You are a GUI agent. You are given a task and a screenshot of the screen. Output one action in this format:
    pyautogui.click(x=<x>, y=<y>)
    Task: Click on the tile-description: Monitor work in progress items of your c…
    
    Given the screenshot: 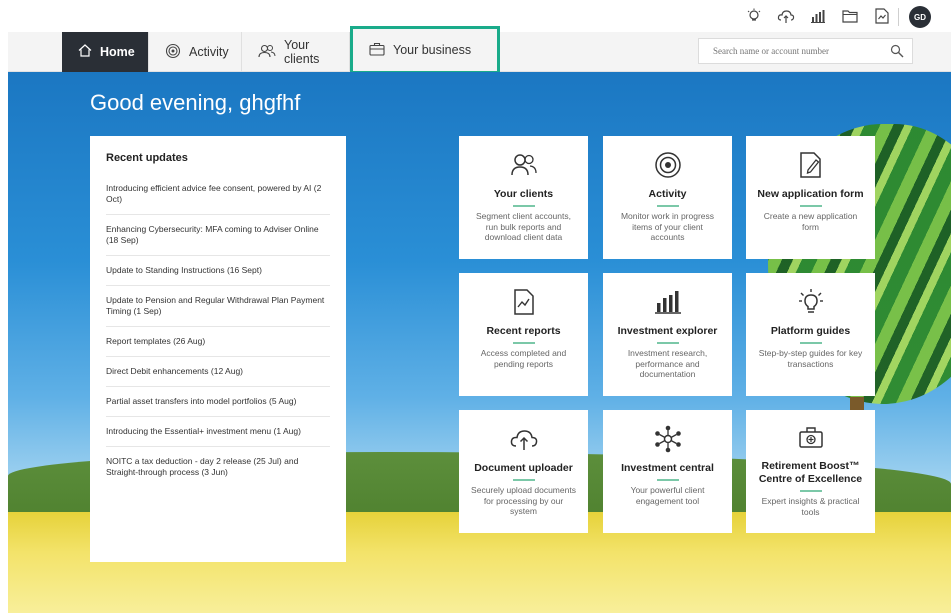 What is the action you would take?
    pyautogui.click(x=667, y=226)
    